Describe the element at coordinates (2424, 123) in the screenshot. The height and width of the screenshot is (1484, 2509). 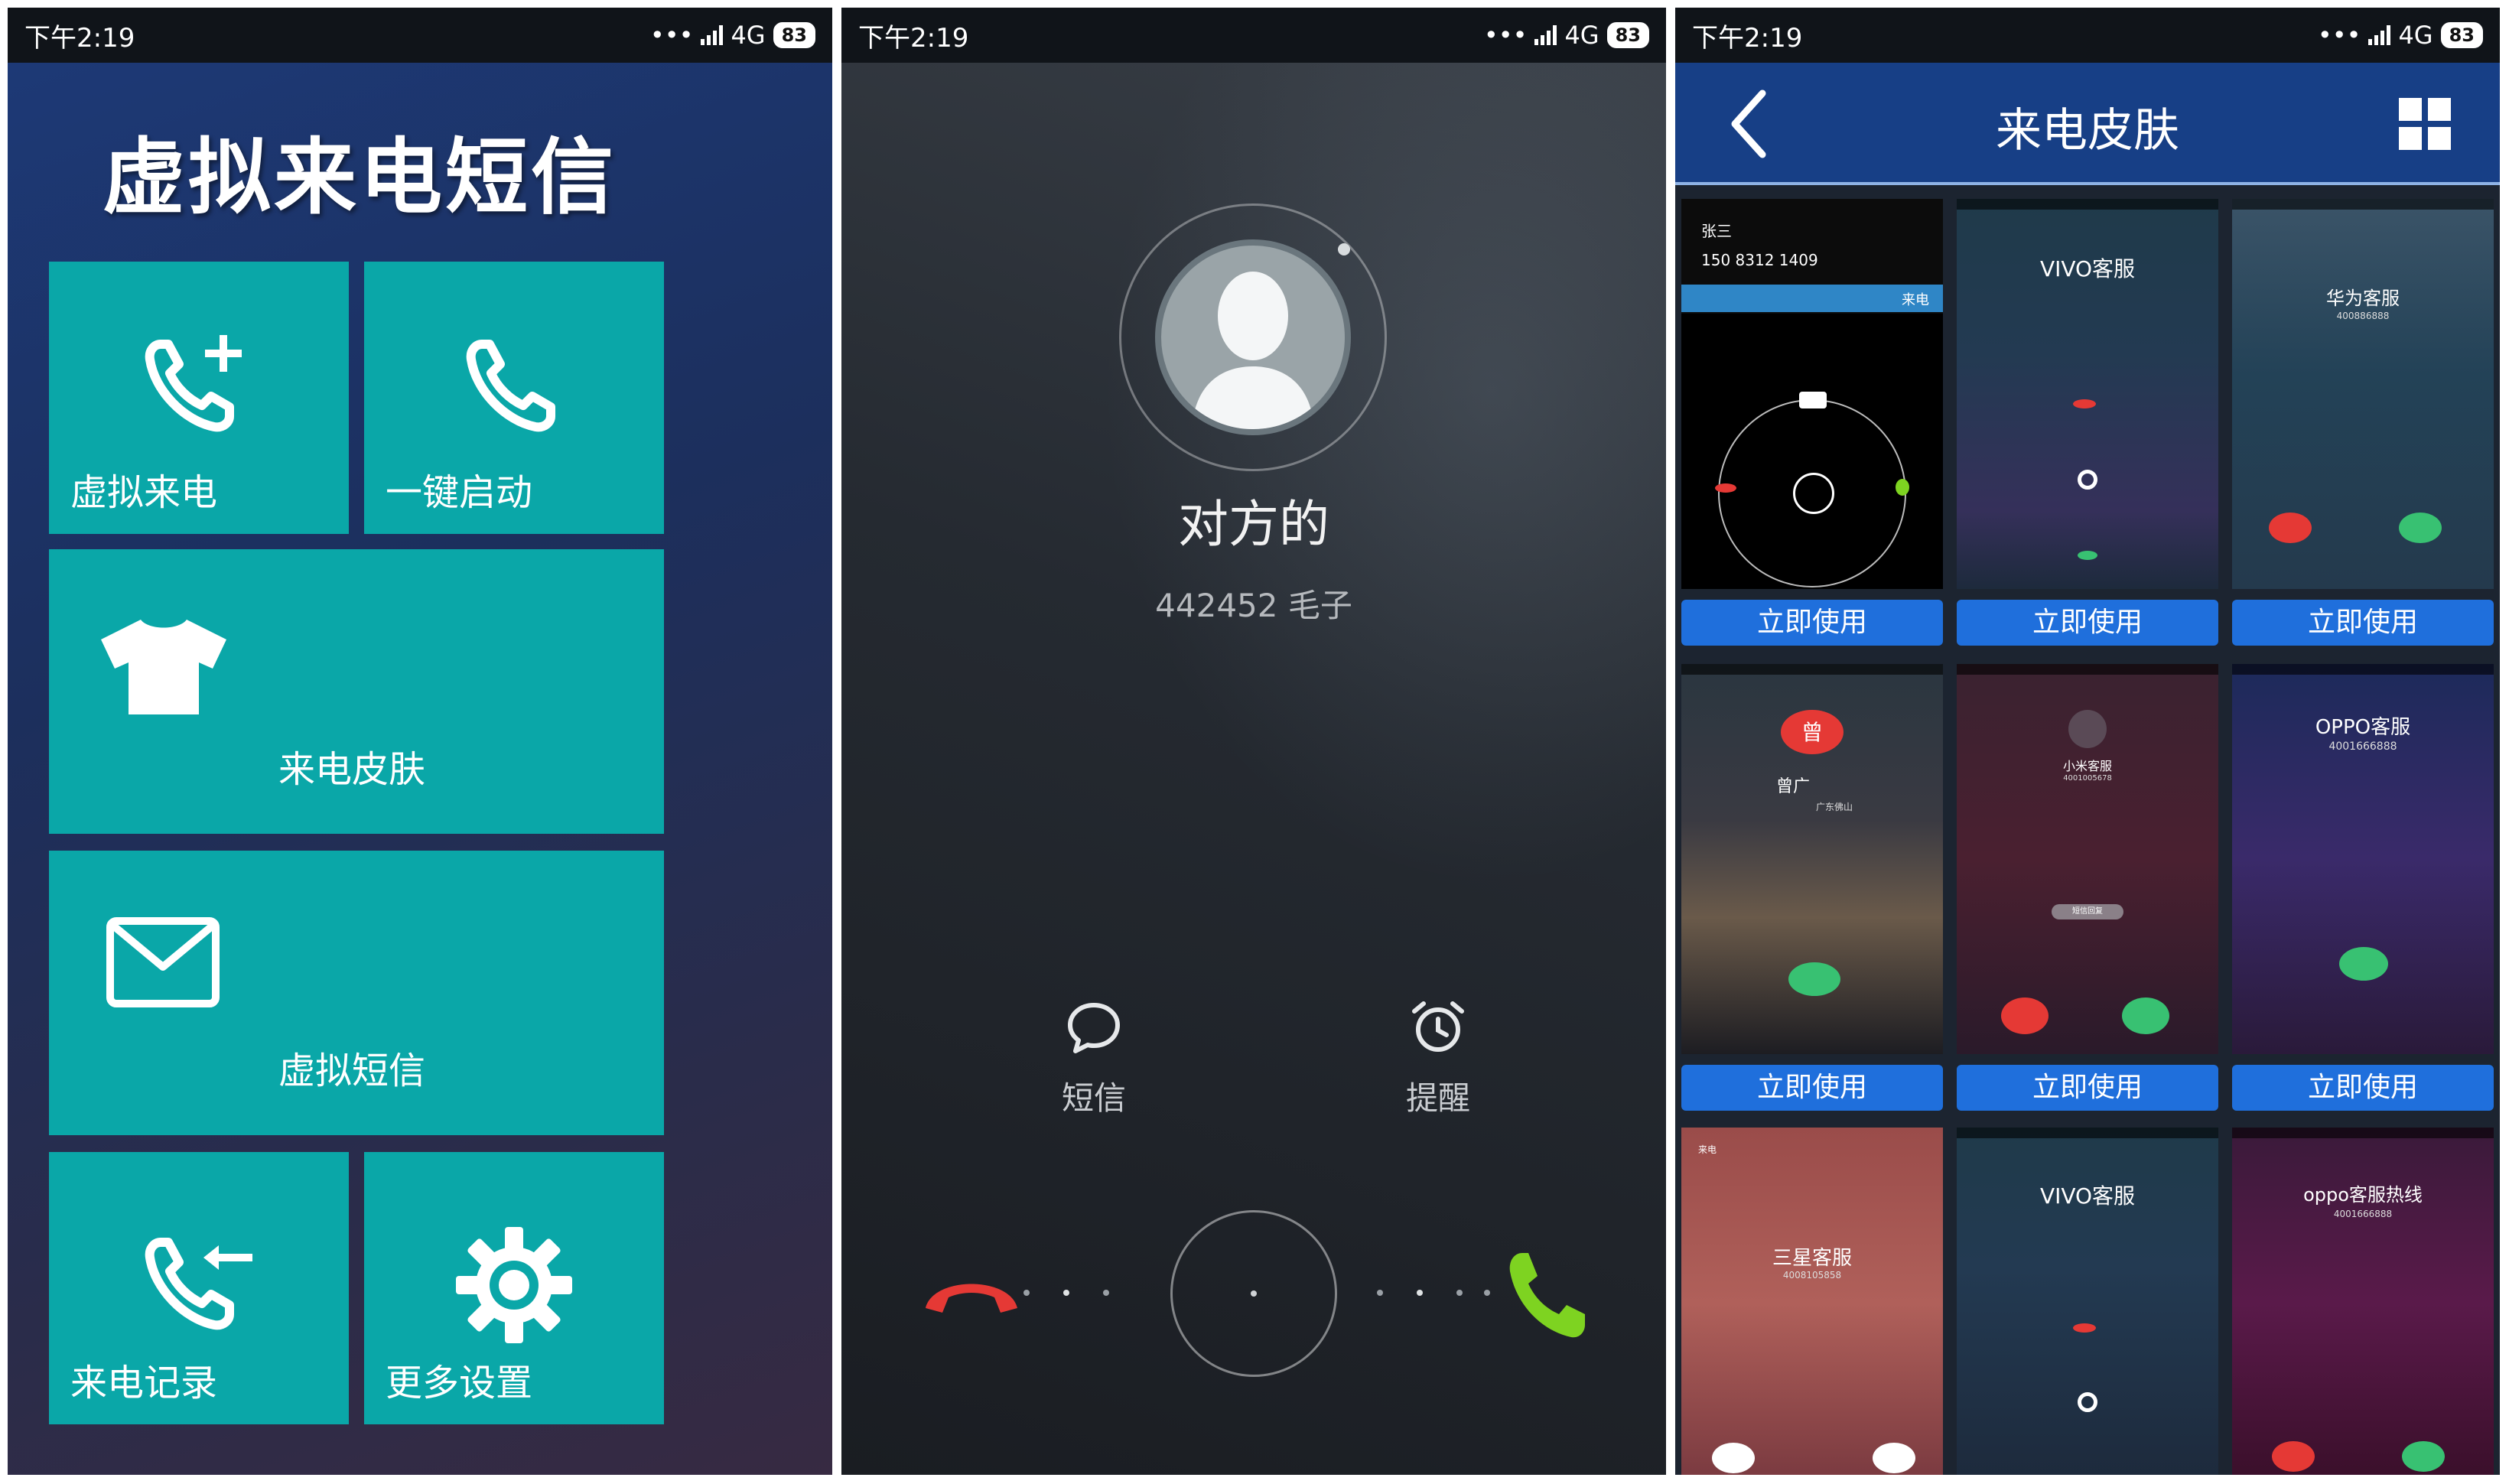
I see `grid-icon` at that location.